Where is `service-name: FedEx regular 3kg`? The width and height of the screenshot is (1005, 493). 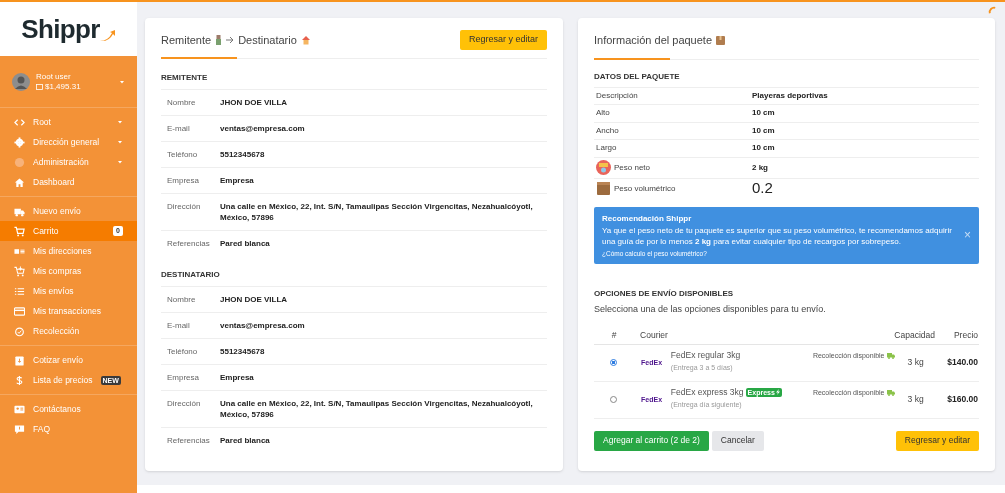 service-name: FedEx regular 3kg is located at coordinates (705, 355).